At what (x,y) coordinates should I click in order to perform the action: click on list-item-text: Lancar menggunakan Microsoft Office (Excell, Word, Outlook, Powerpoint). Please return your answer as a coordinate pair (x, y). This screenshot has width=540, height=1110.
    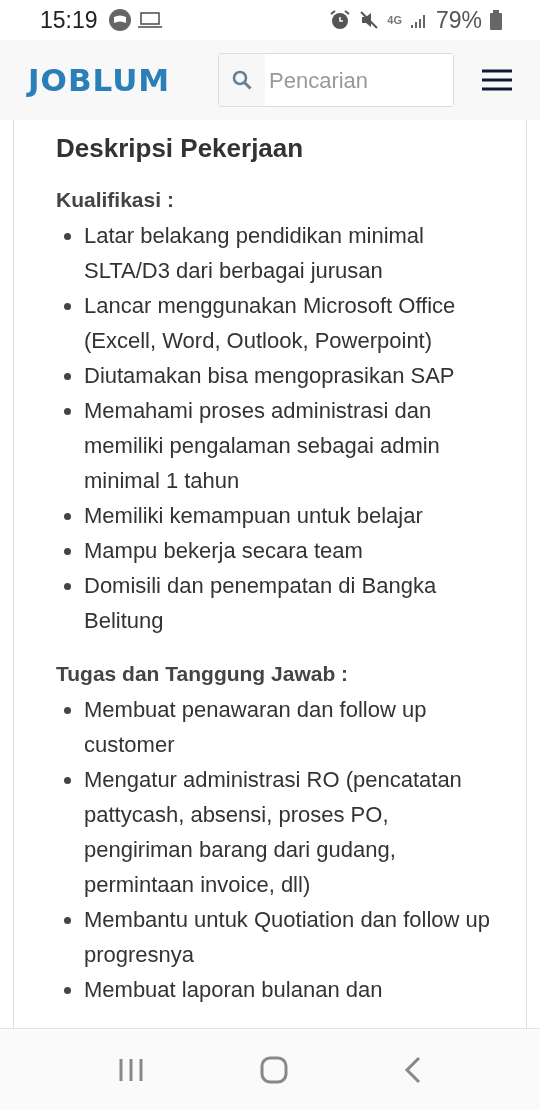
    Looking at the image, I should click on (270, 323).